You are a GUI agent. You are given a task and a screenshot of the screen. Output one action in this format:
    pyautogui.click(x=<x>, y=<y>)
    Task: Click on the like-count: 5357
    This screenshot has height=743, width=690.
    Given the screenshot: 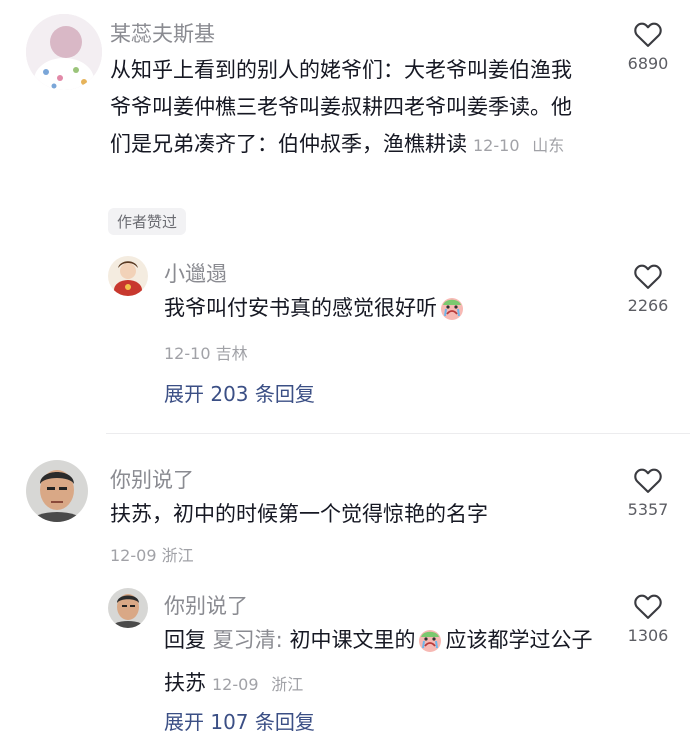 What is the action you would take?
    pyautogui.click(x=648, y=509)
    